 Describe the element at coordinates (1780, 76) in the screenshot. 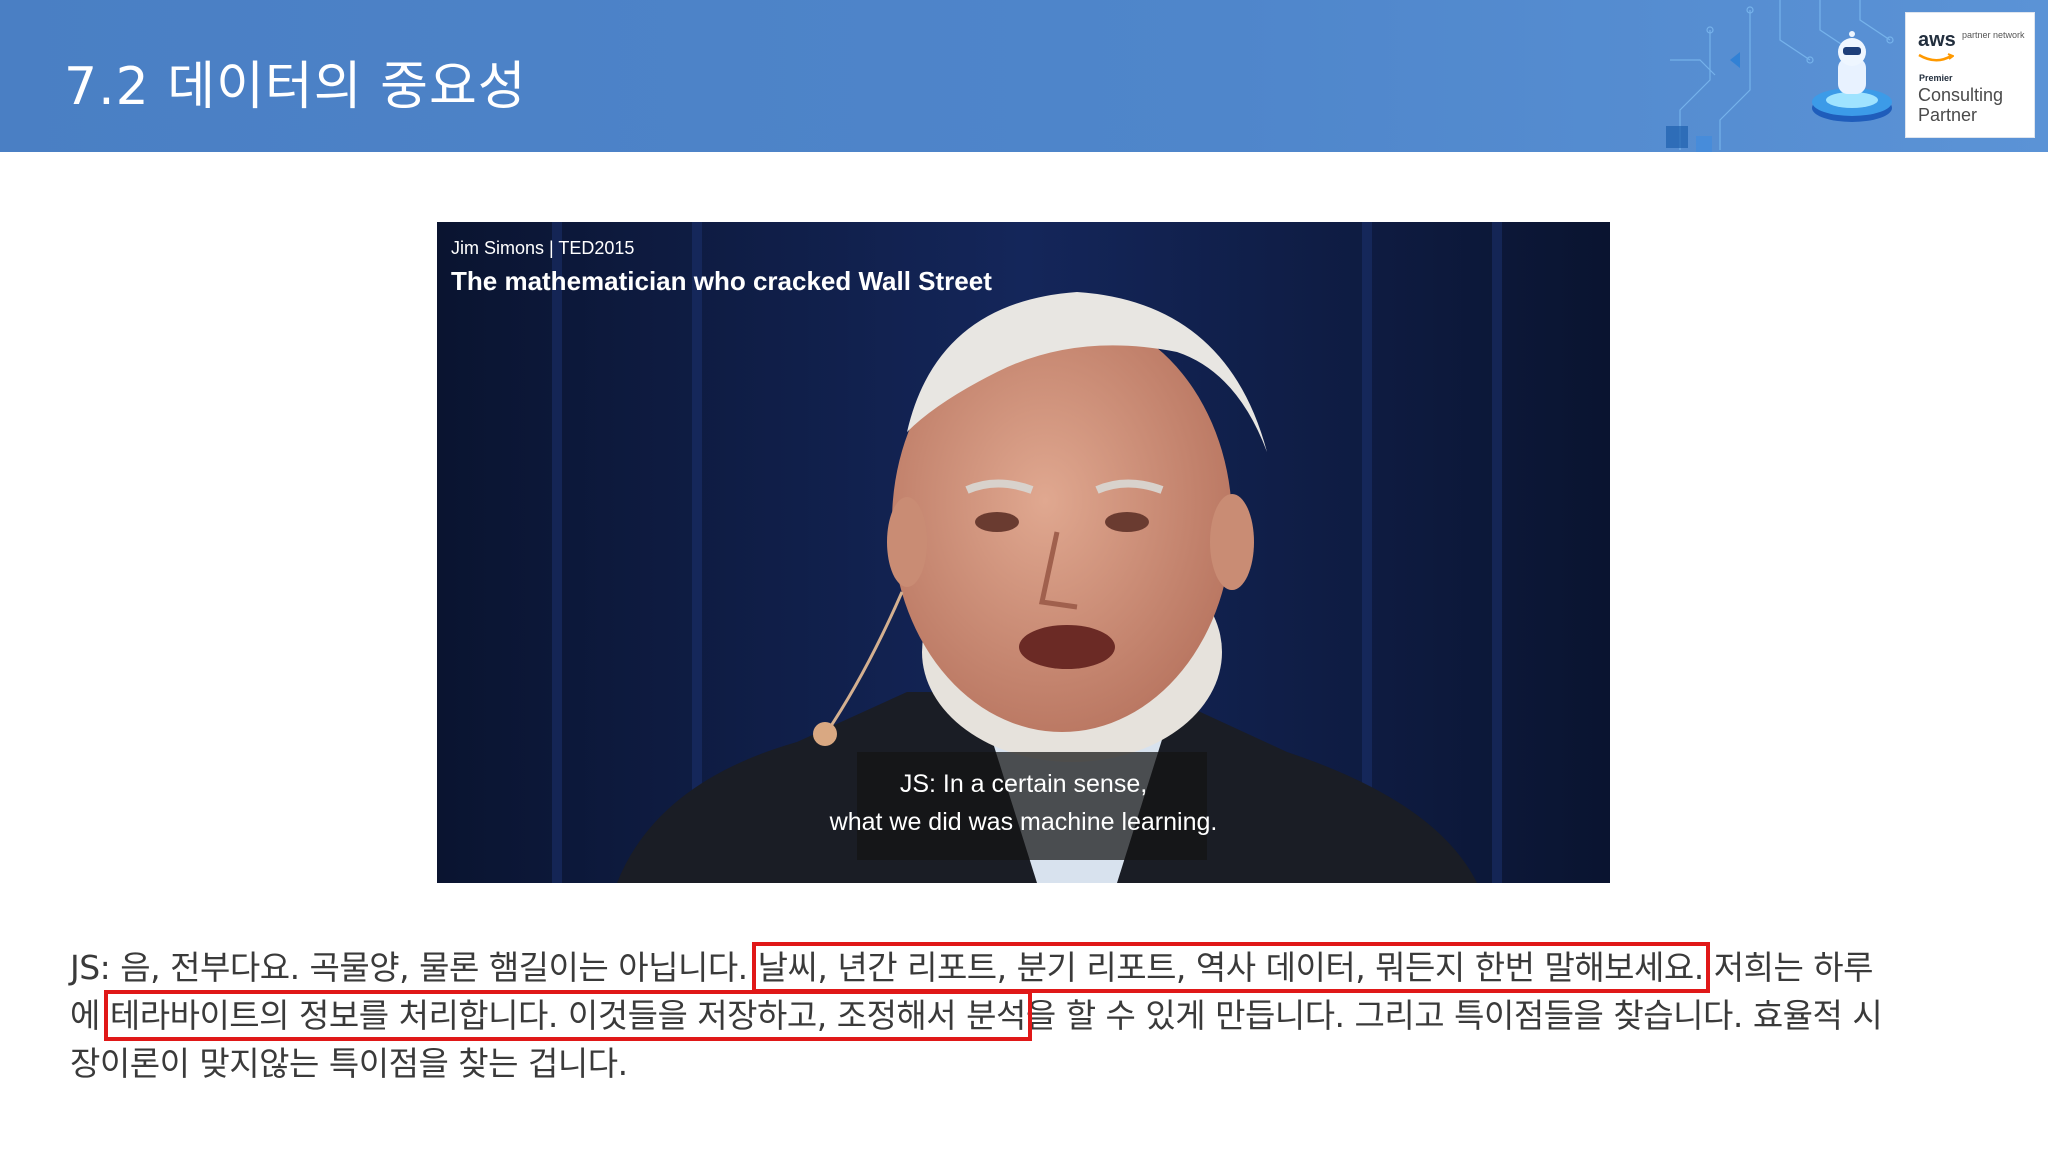

I see `tech-circuit-art` at that location.